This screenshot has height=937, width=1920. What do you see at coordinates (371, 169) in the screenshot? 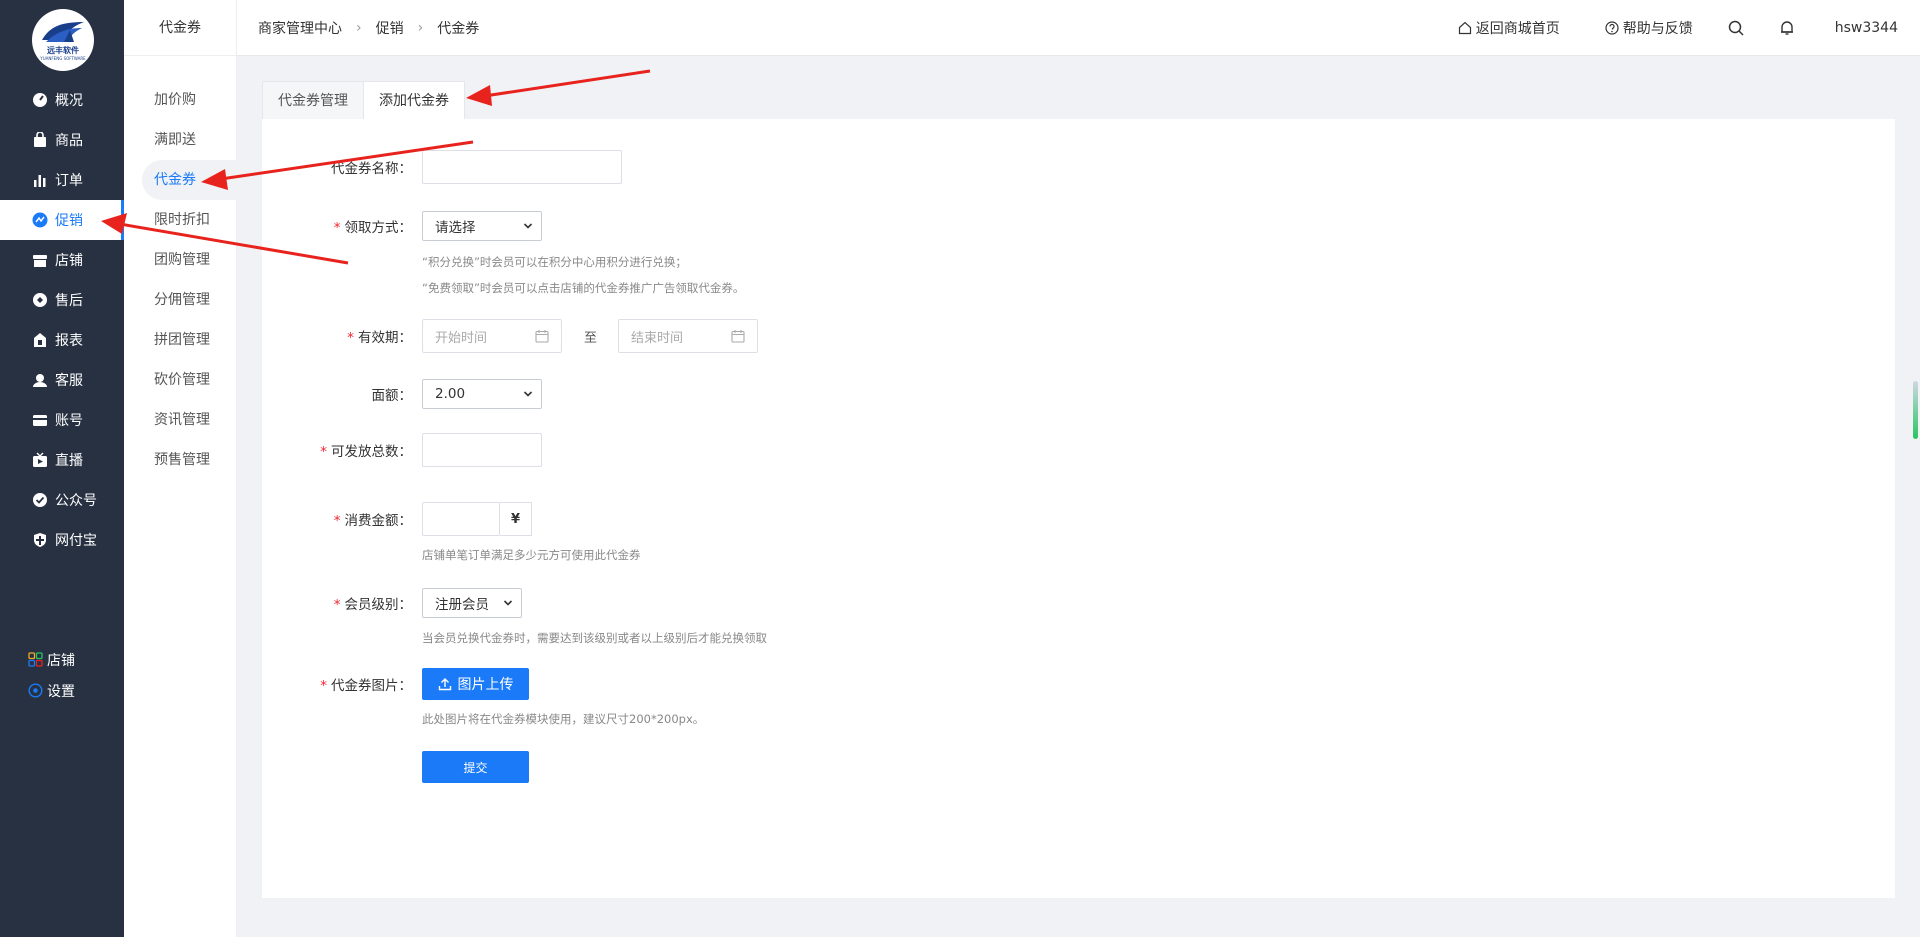
I see `voucher-name-label-text: 代金券名称：` at bounding box center [371, 169].